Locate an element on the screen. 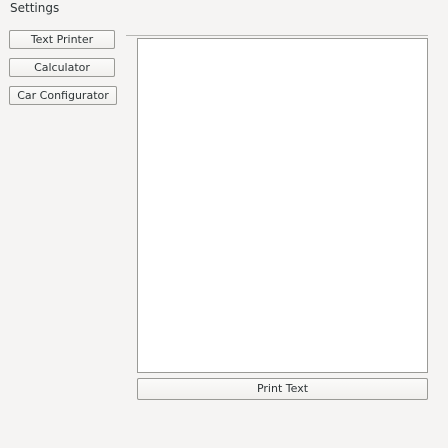 The height and width of the screenshot is (448, 448). print-text-button: Print Text is located at coordinates (282, 389).